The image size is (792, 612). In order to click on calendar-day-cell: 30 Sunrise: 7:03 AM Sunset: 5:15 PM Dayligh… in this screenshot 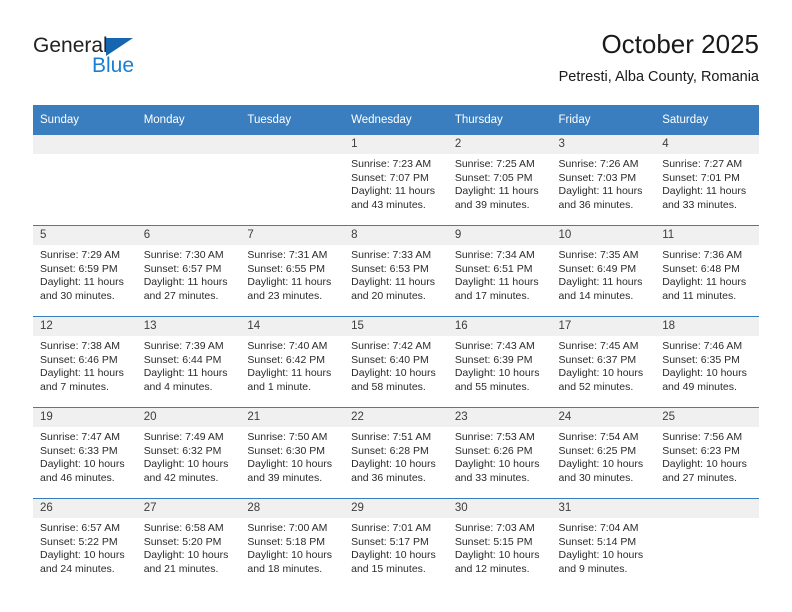, I will do `click(499, 543)`.